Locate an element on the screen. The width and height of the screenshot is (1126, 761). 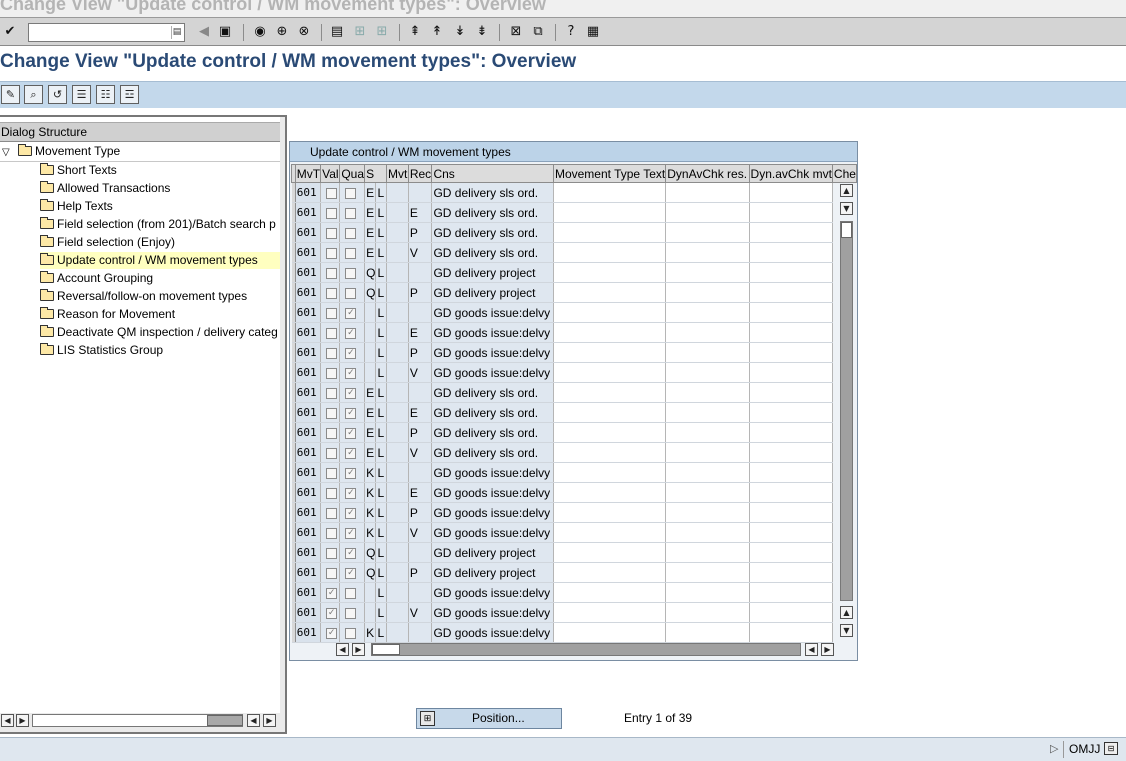
last-page-icon: ⇟ is located at coordinates (482, 32).